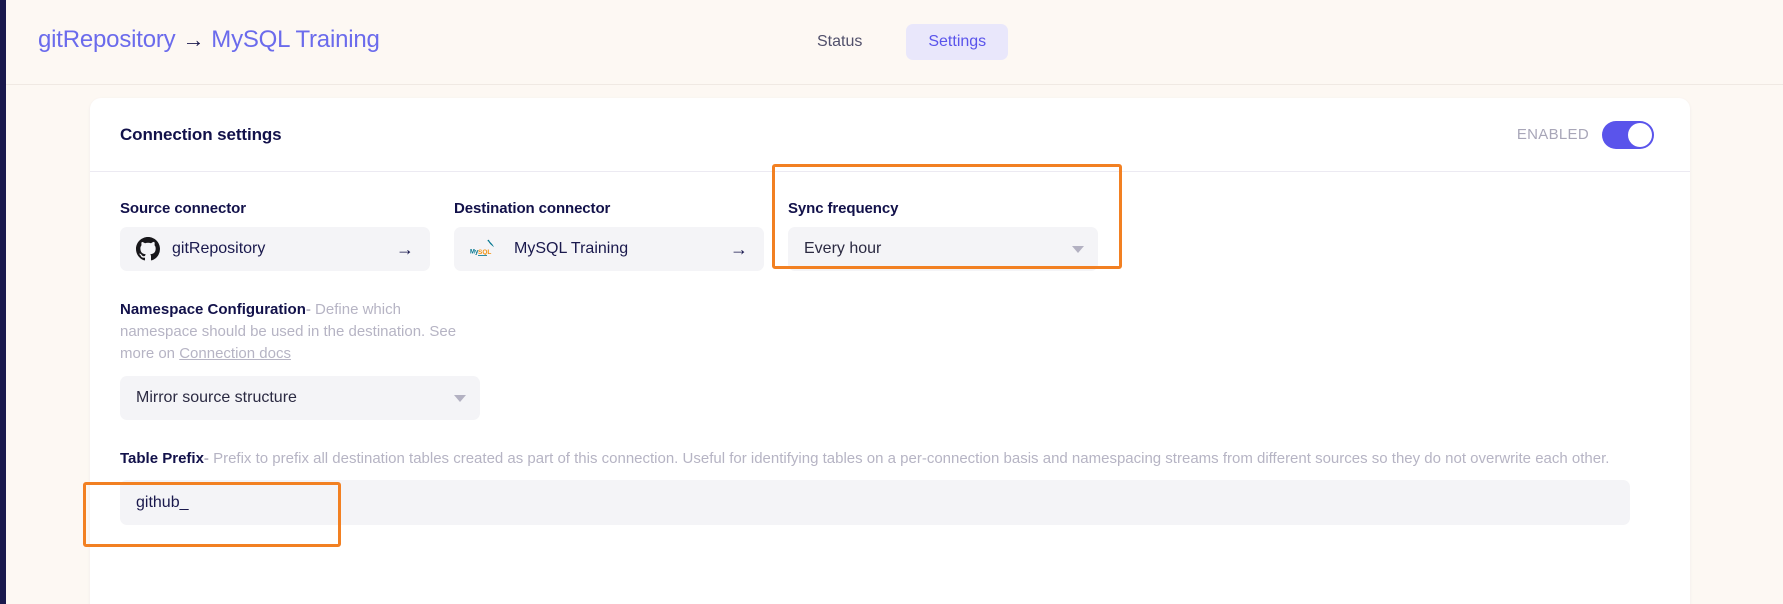 The height and width of the screenshot is (604, 1783). What do you see at coordinates (3, 302) in the screenshot?
I see `app-rail` at bounding box center [3, 302].